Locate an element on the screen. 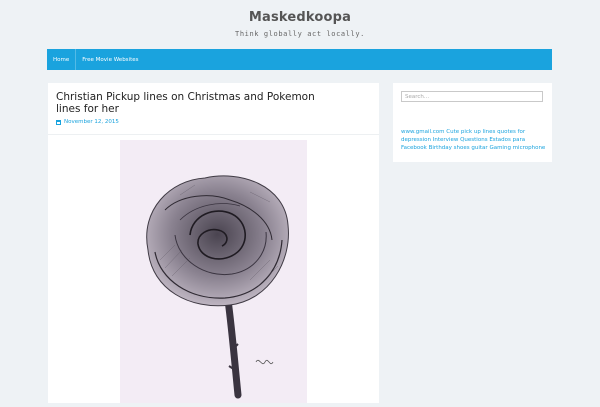 Image resolution: width=600 pixels, height=407 pixels. tag-link: Cute pick up lines is located at coordinates (470, 132).